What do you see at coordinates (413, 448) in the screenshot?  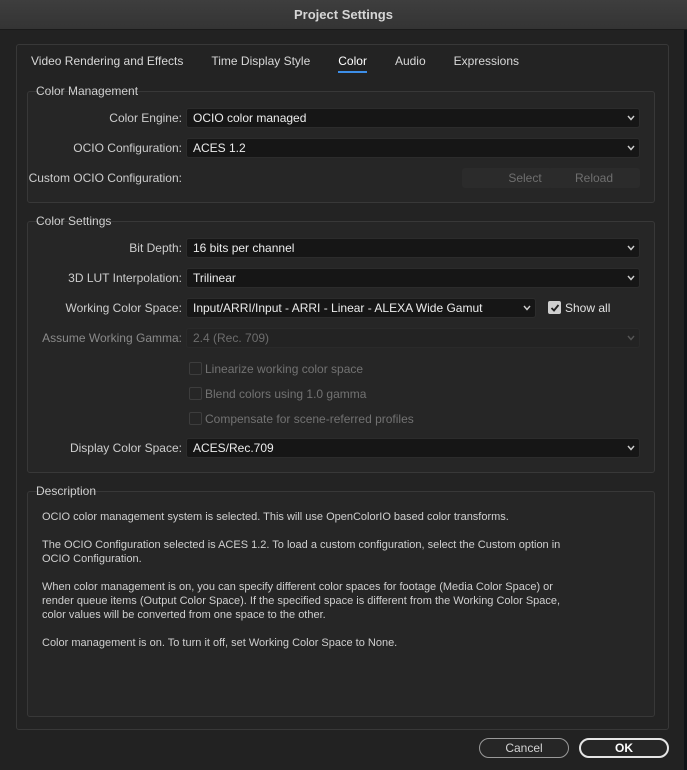 I see `display-space-dropdown: ACES/Rec.709` at bounding box center [413, 448].